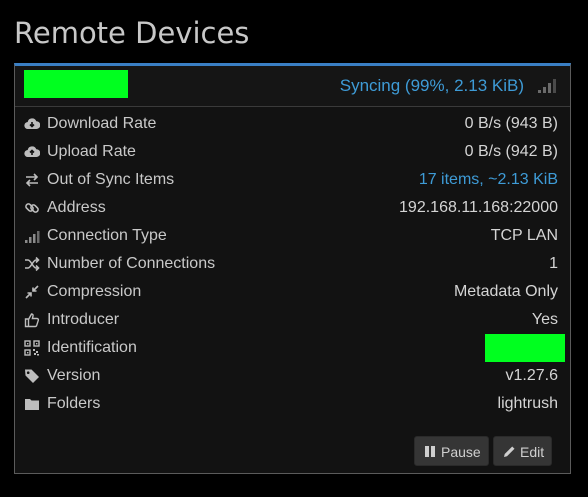 The width and height of the screenshot is (588, 497). I want to click on row-label: Compression, so click(94, 291).